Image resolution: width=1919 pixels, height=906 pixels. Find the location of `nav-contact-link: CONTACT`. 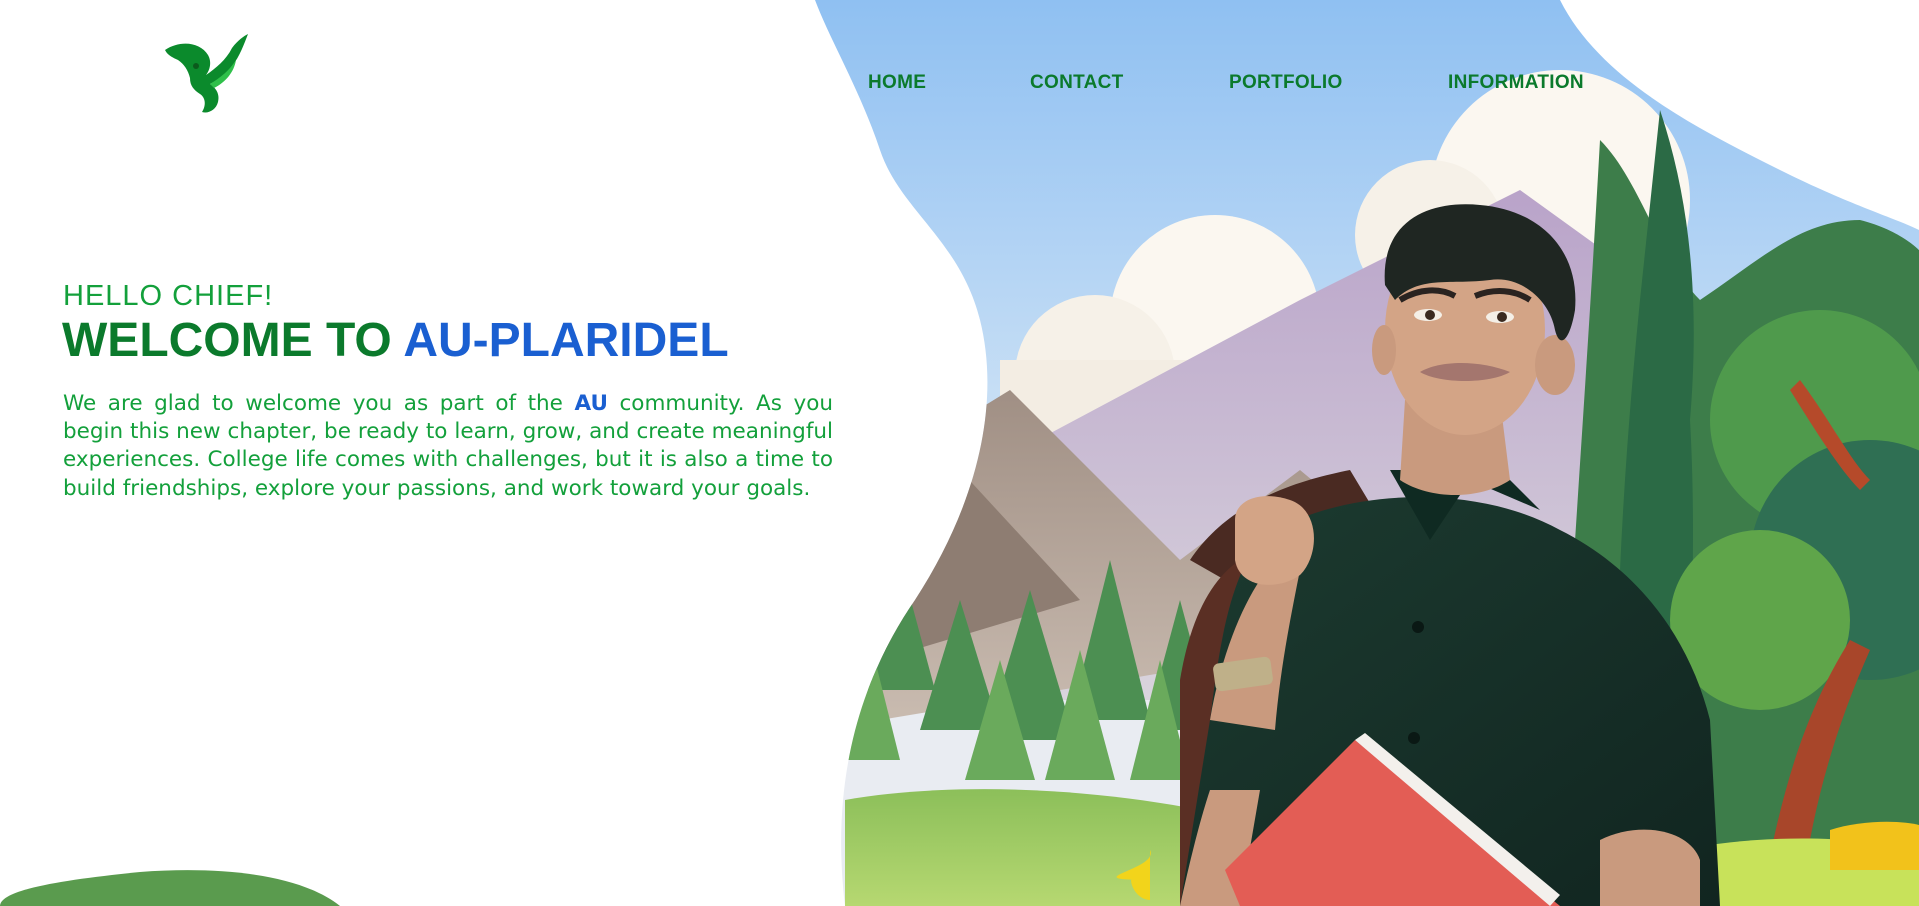

nav-contact-link: CONTACT is located at coordinates (1077, 83).